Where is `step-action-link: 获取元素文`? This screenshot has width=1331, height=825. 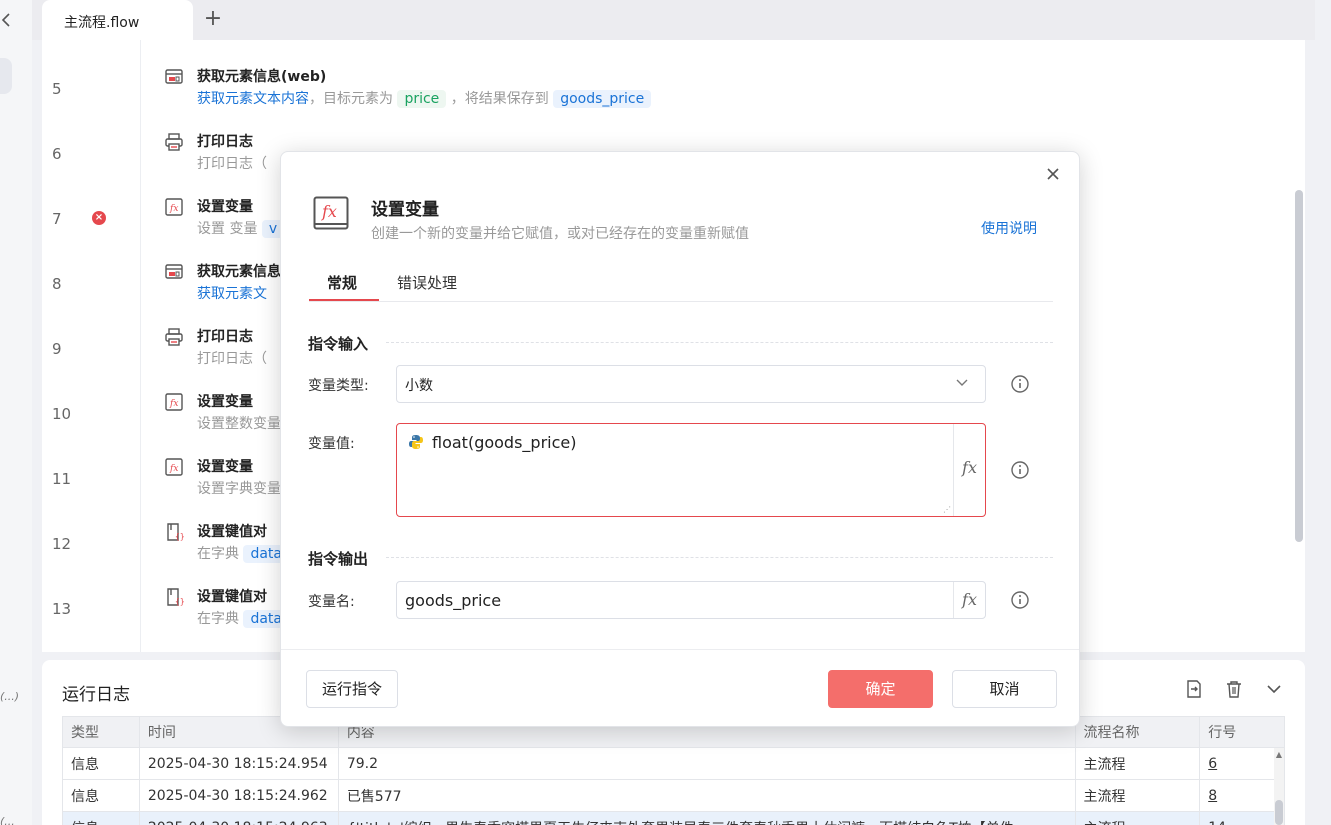
step-action-link: 获取元素文 is located at coordinates (232, 294).